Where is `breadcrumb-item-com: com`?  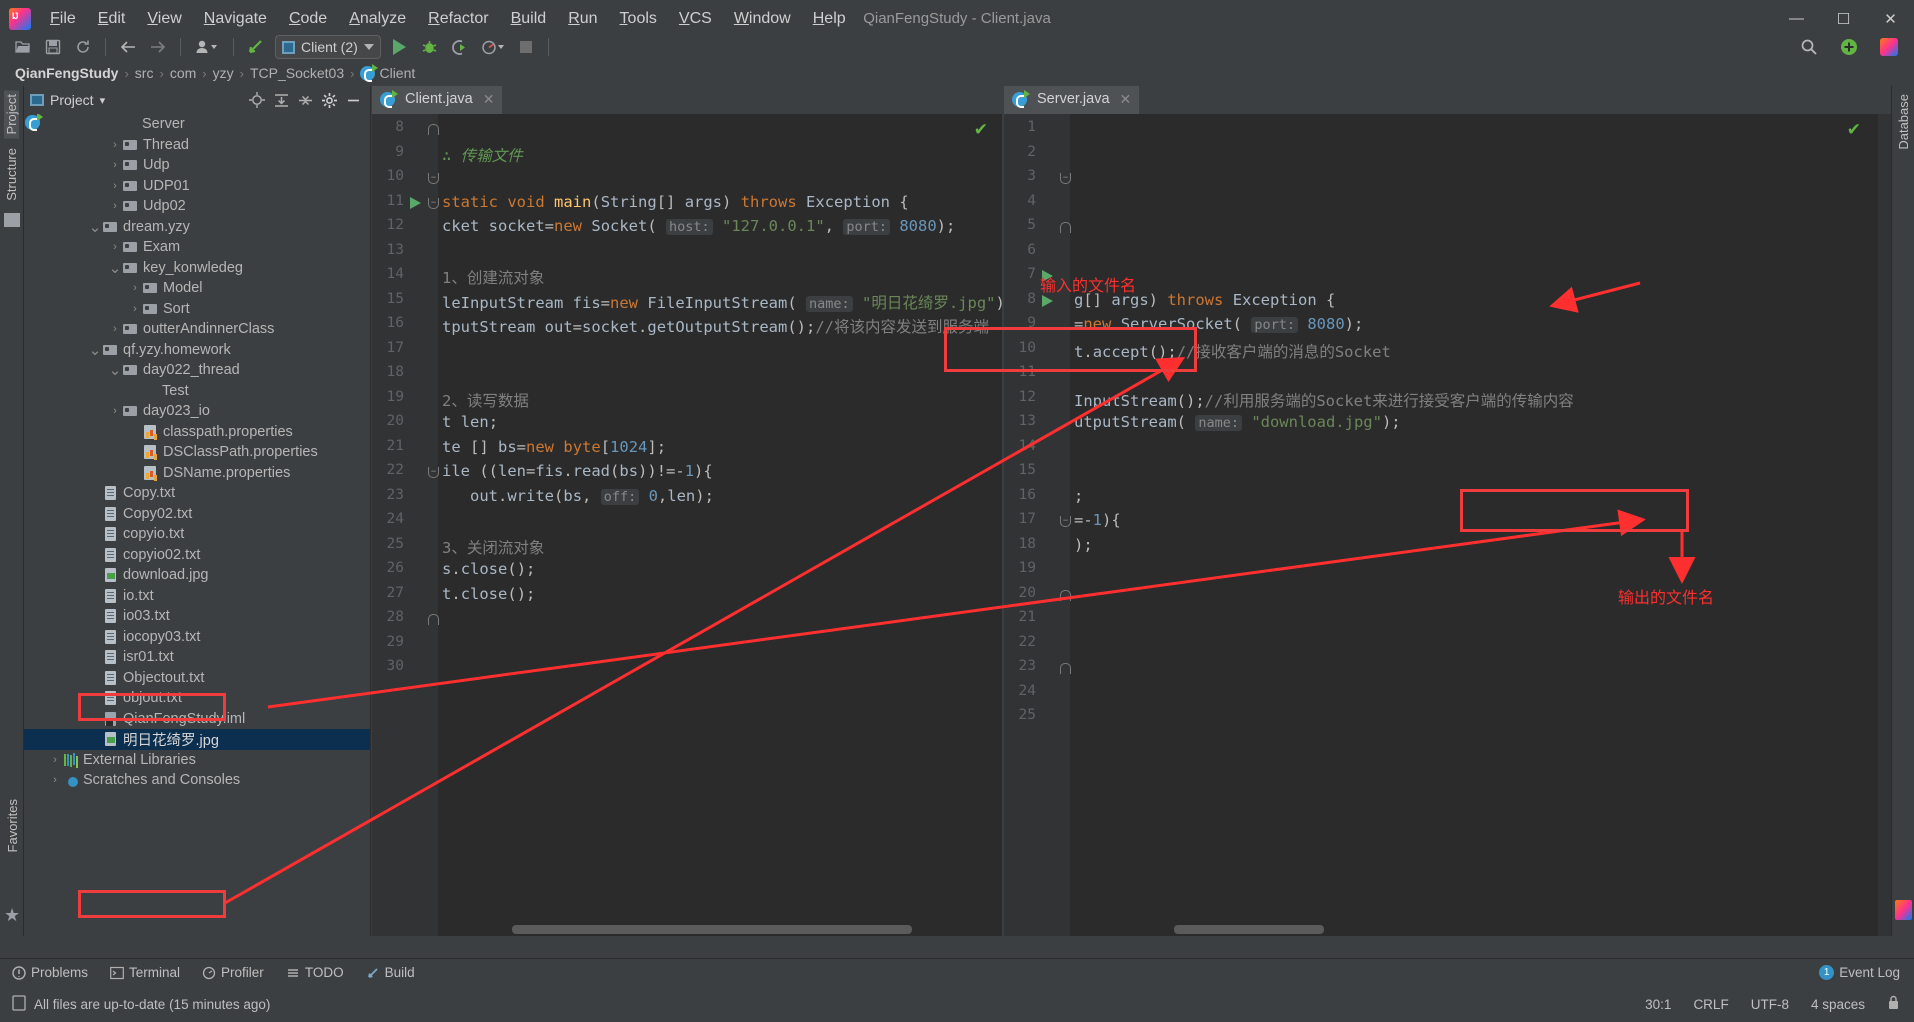 breadcrumb-item-com: com is located at coordinates (183, 73).